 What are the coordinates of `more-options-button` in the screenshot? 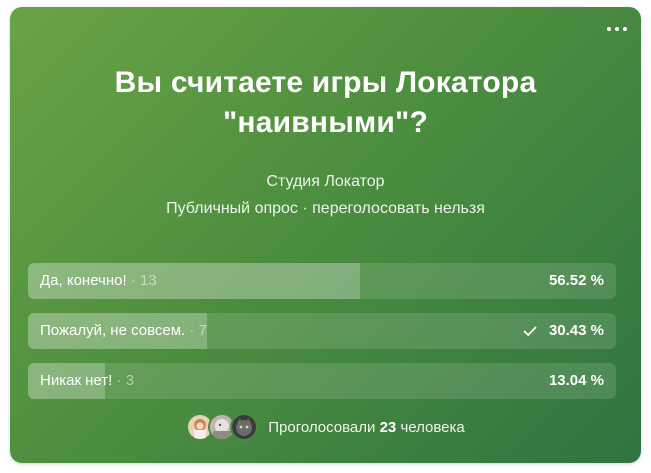 It's located at (617, 29).